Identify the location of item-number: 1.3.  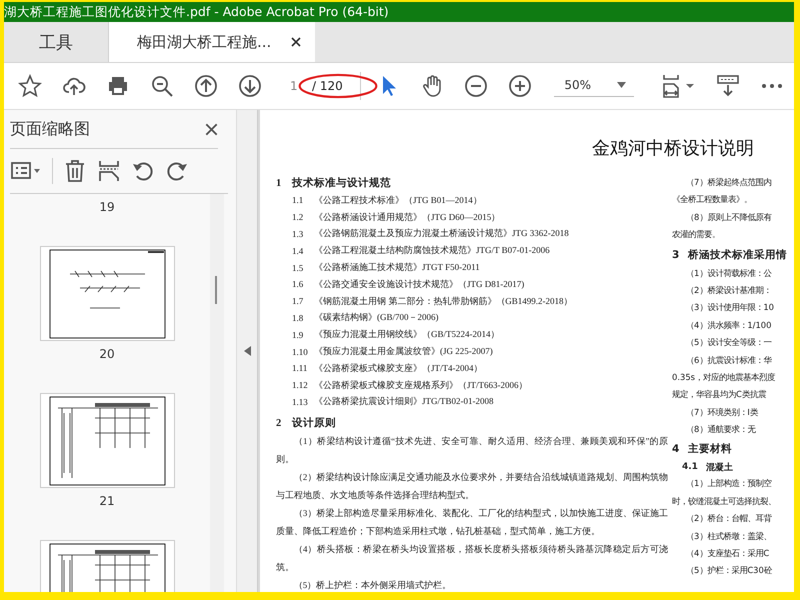
(298, 233).